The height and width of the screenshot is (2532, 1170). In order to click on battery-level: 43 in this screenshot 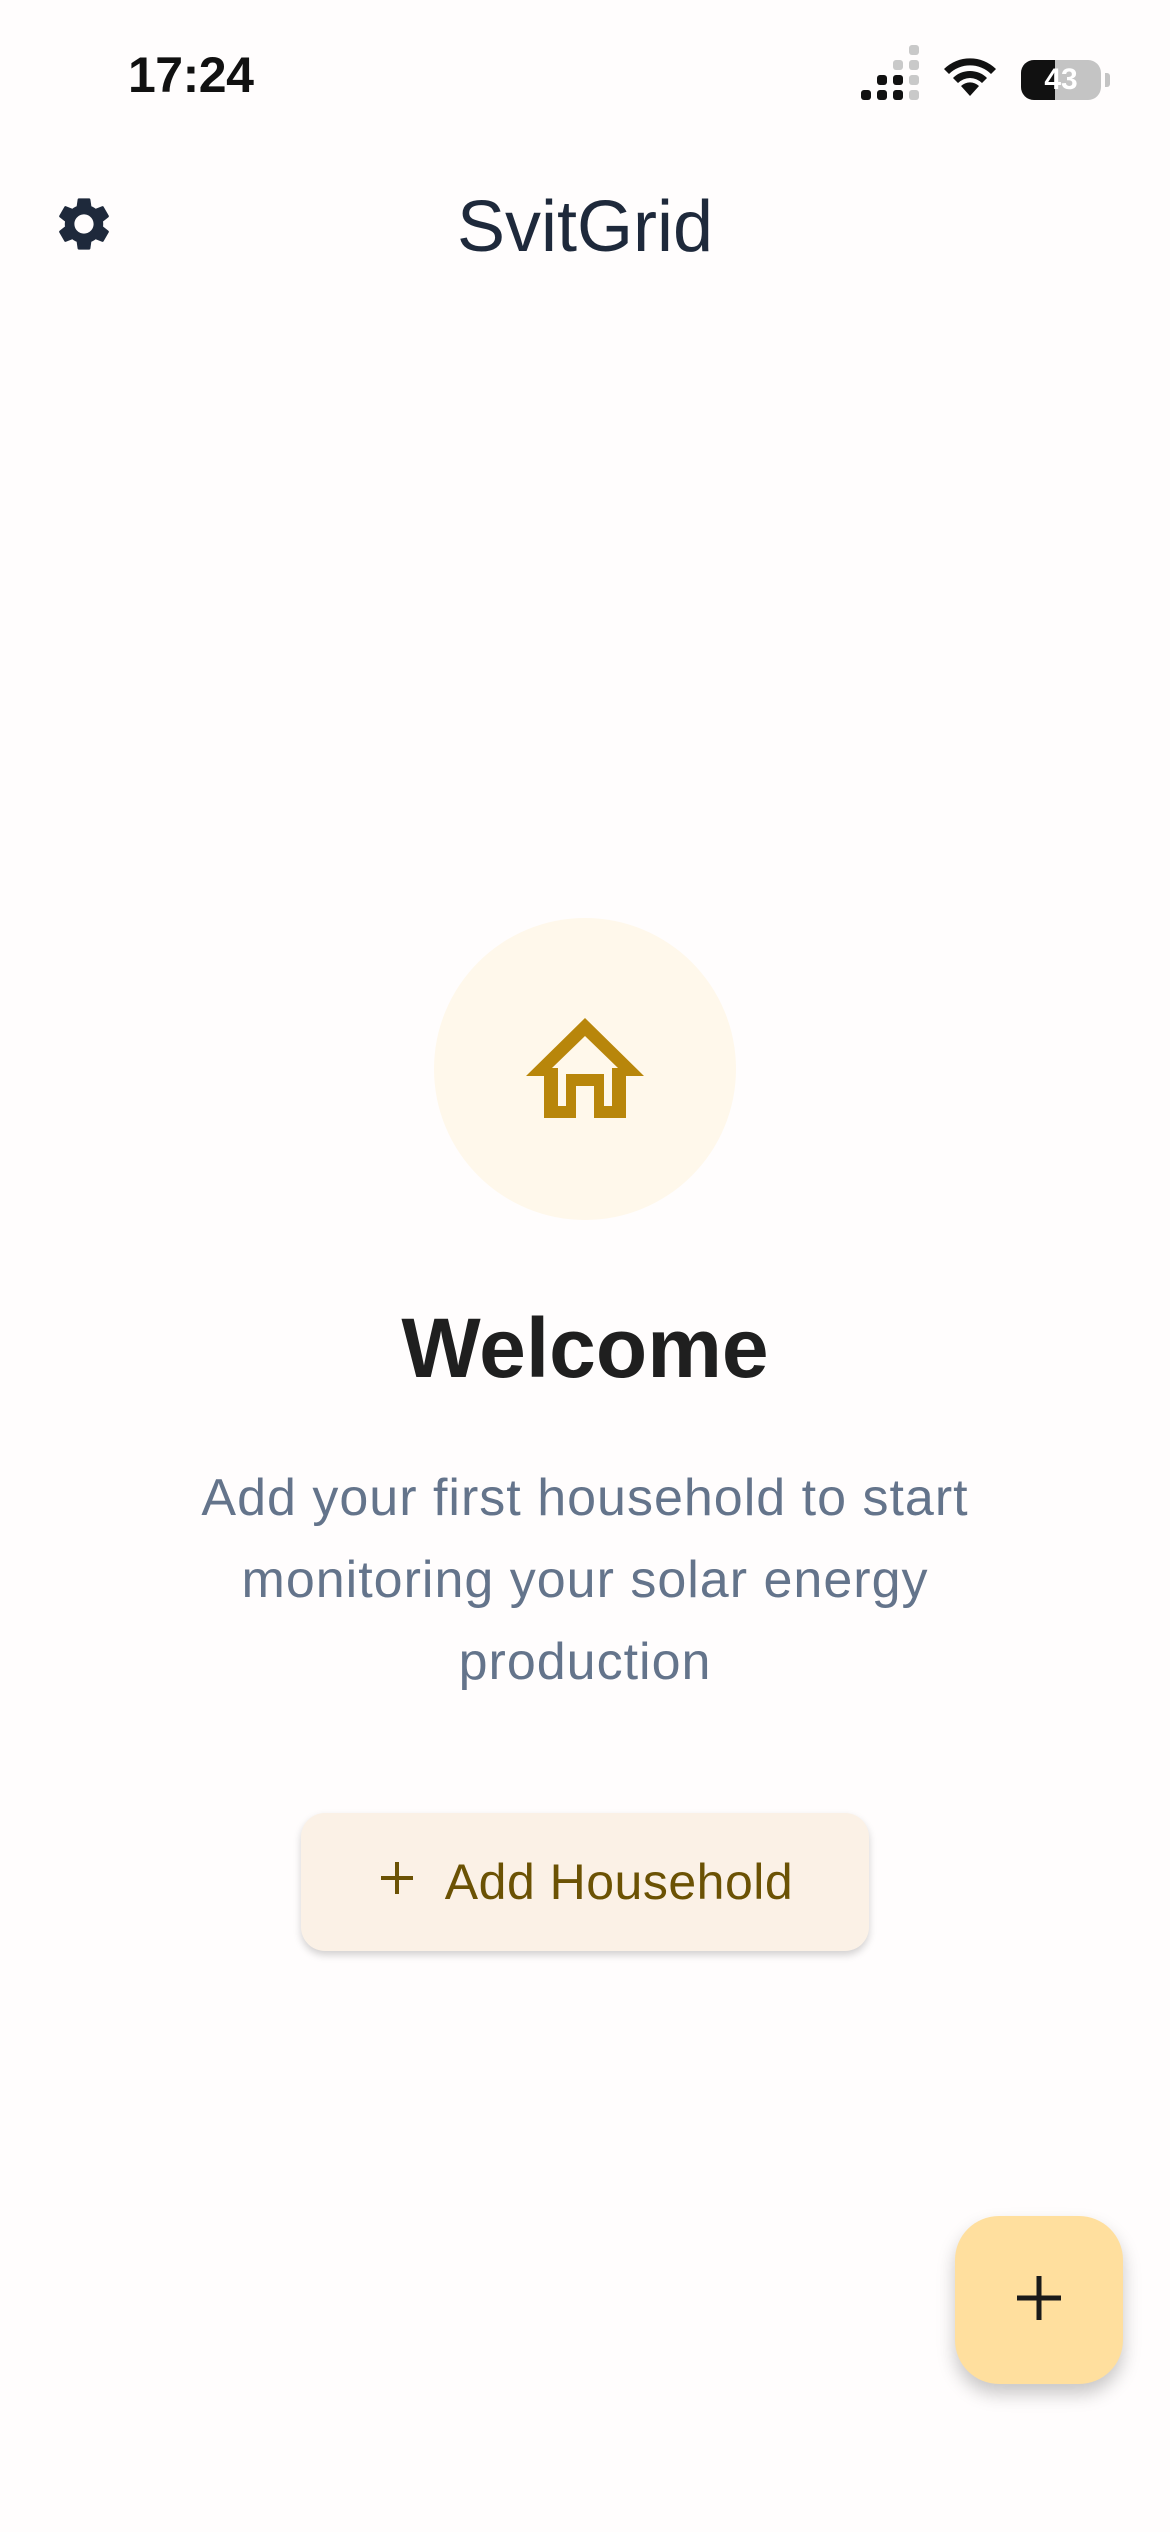, I will do `click(1061, 79)`.